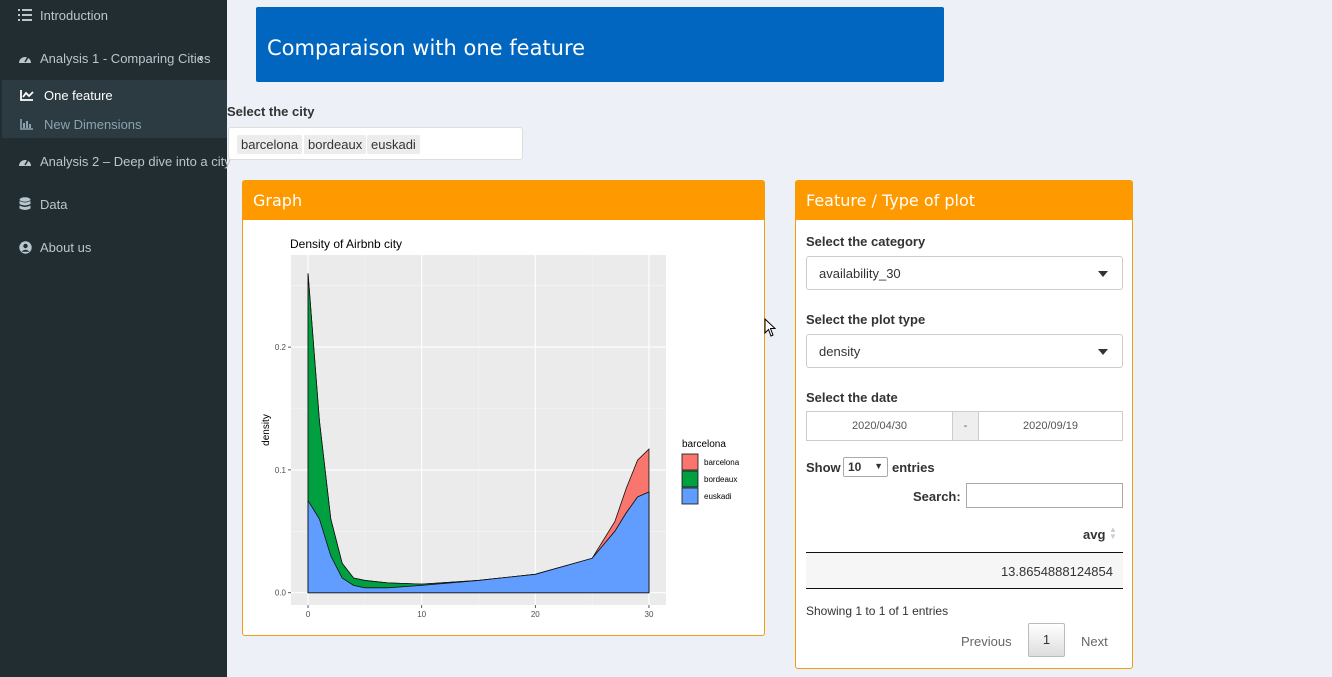 Image resolution: width=1332 pixels, height=677 pixels. Describe the element at coordinates (335, 144) in the screenshot. I see `city-chip: bordeaux` at that location.